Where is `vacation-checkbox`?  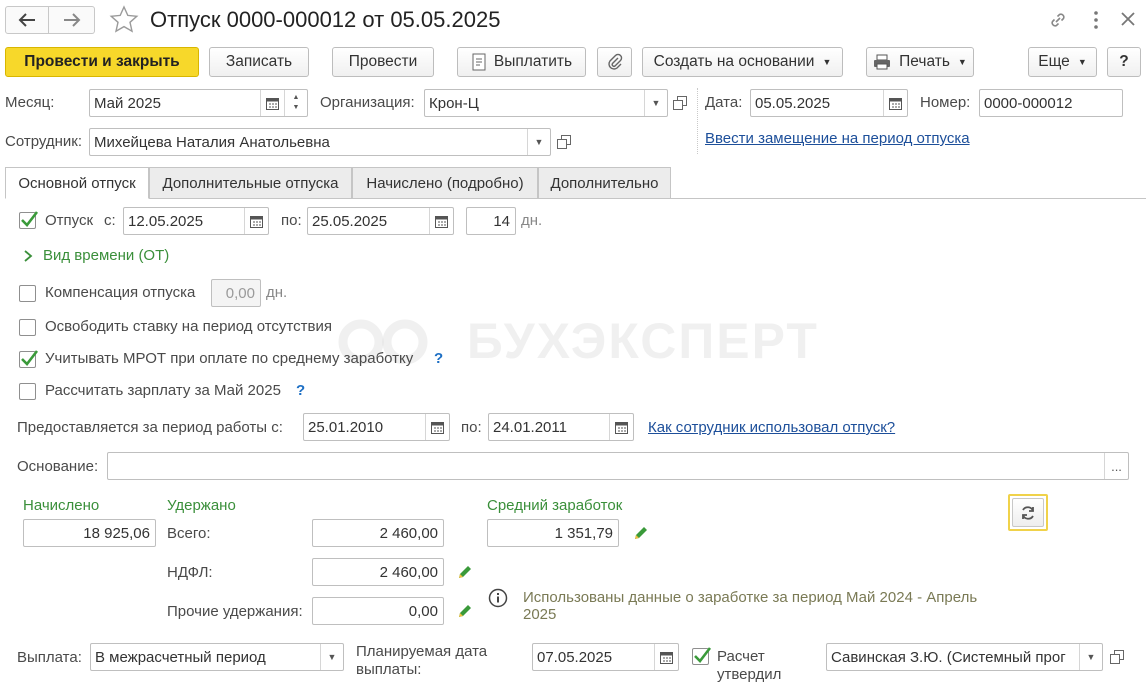
vacation-checkbox is located at coordinates (29, 220).